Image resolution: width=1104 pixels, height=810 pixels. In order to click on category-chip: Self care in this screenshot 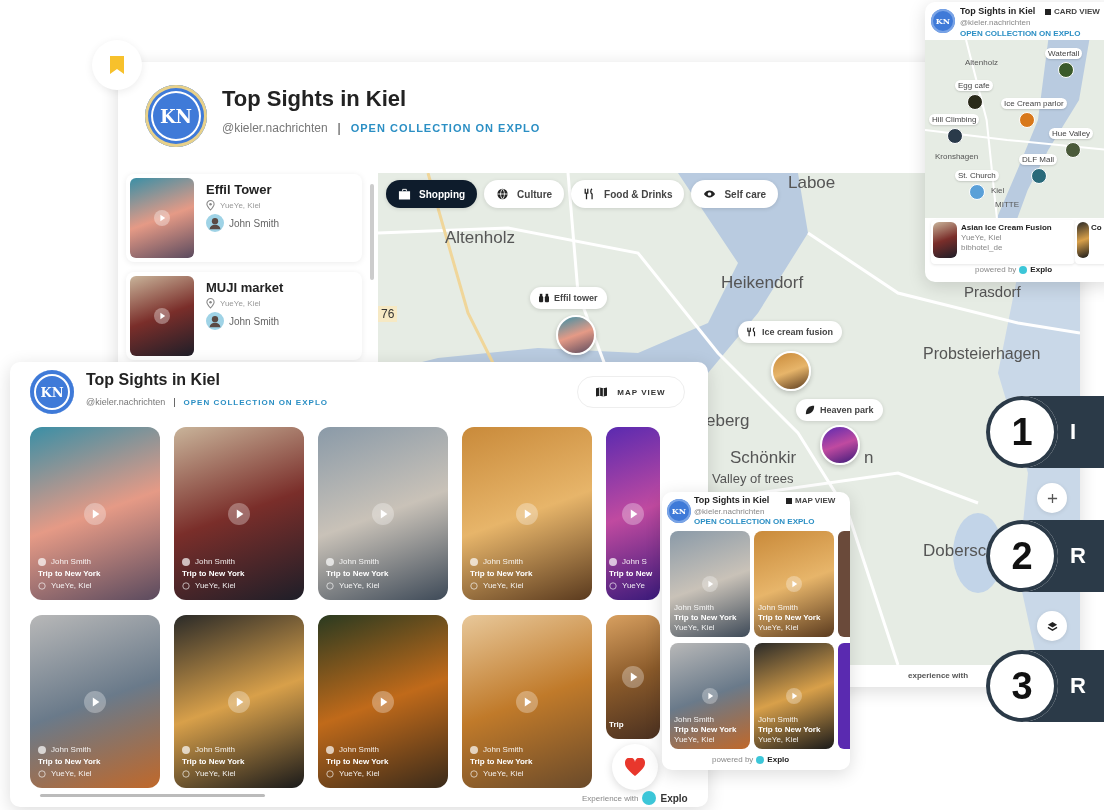, I will do `click(735, 194)`.